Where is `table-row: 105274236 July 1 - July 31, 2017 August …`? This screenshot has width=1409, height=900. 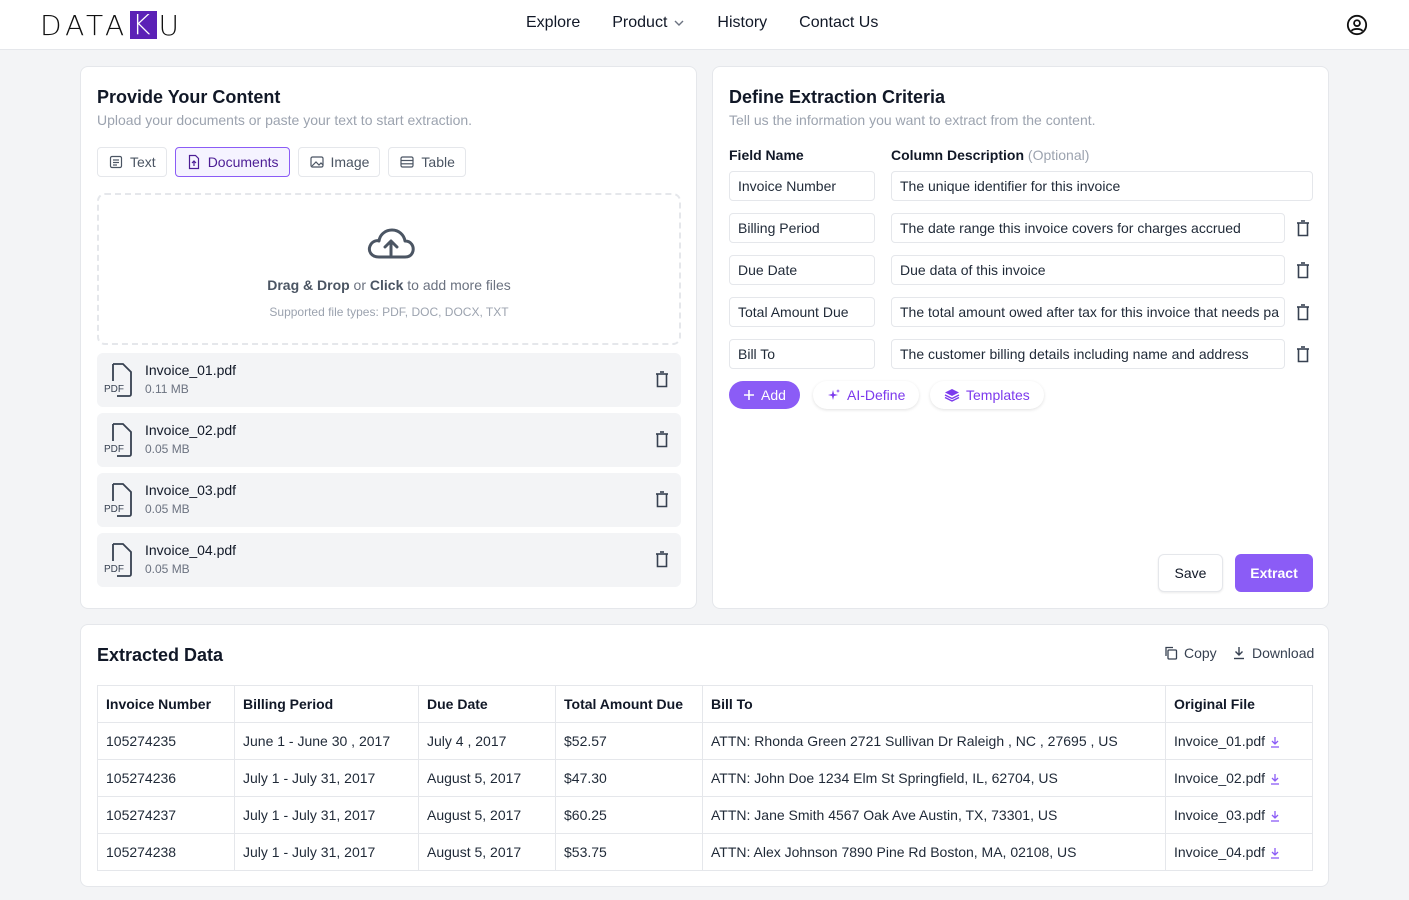
table-row: 105274236 July 1 - July 31, 2017 August … is located at coordinates (705, 778).